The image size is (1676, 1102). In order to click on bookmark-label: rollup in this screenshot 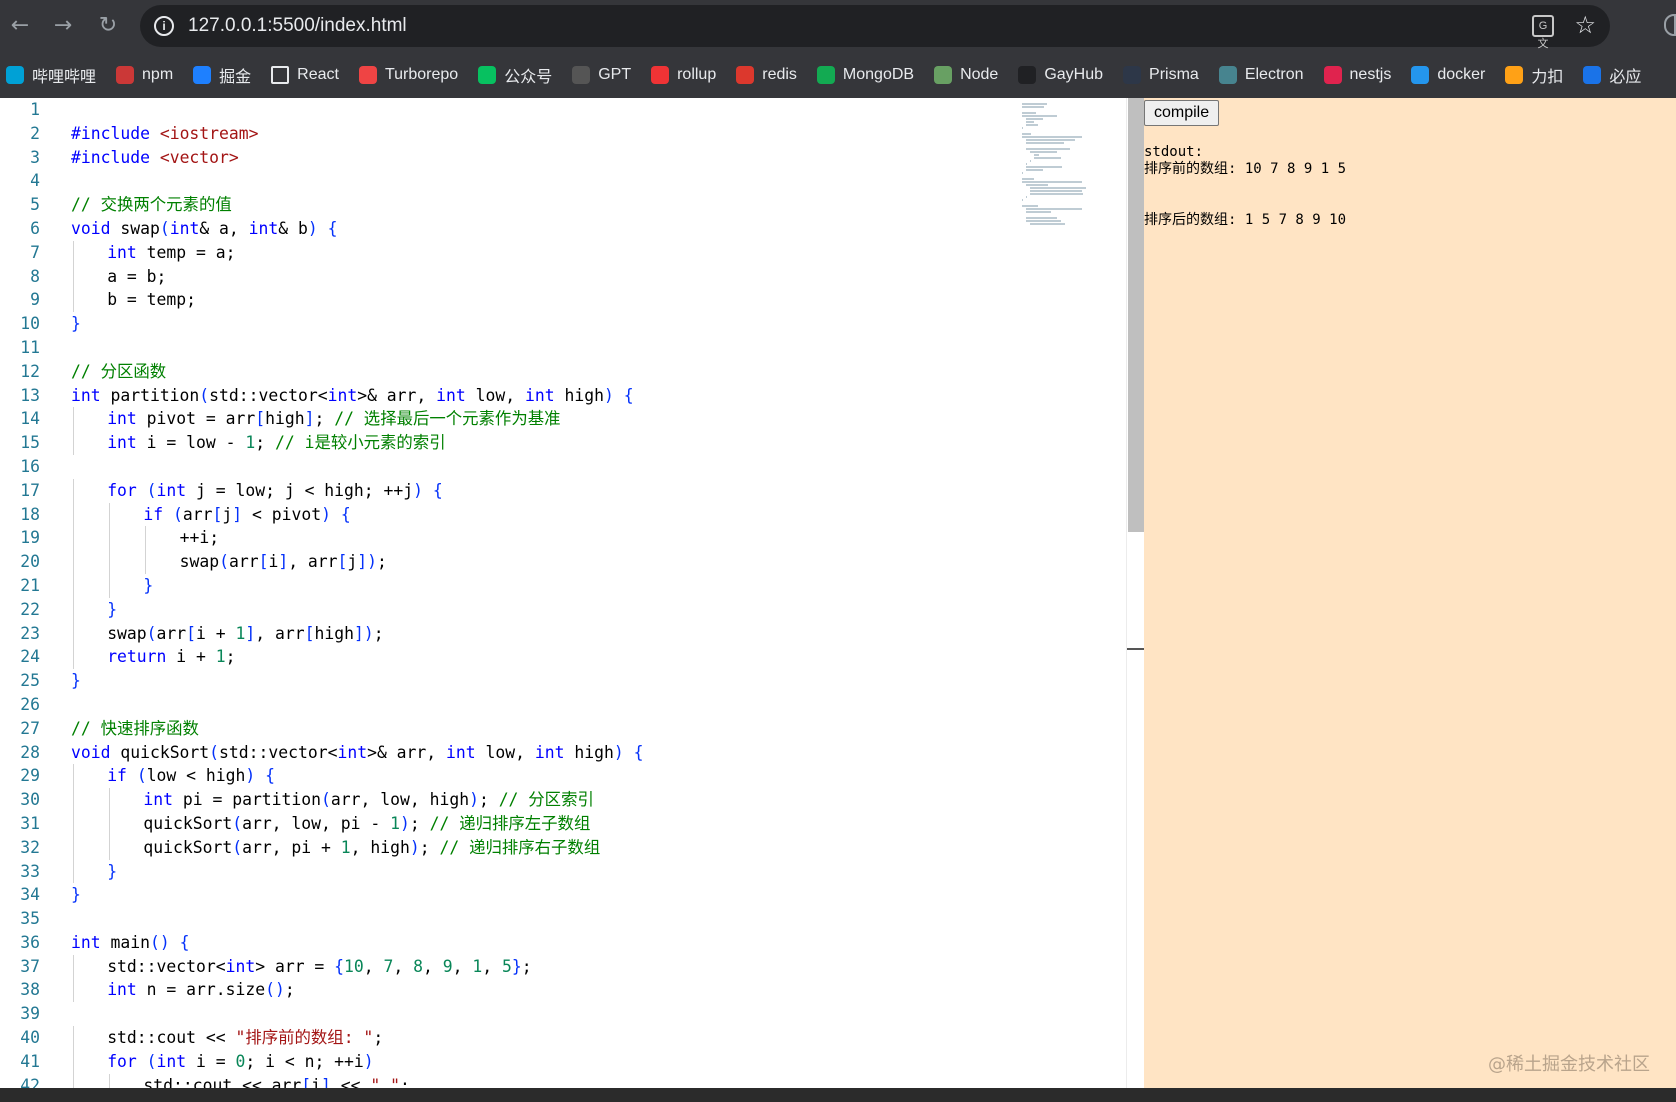, I will do `click(697, 74)`.